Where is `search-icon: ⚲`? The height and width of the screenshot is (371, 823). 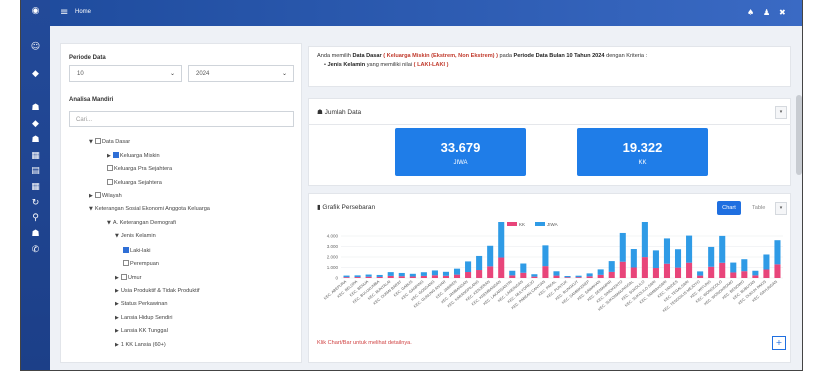 search-icon: ⚲ is located at coordinates (35, 218).